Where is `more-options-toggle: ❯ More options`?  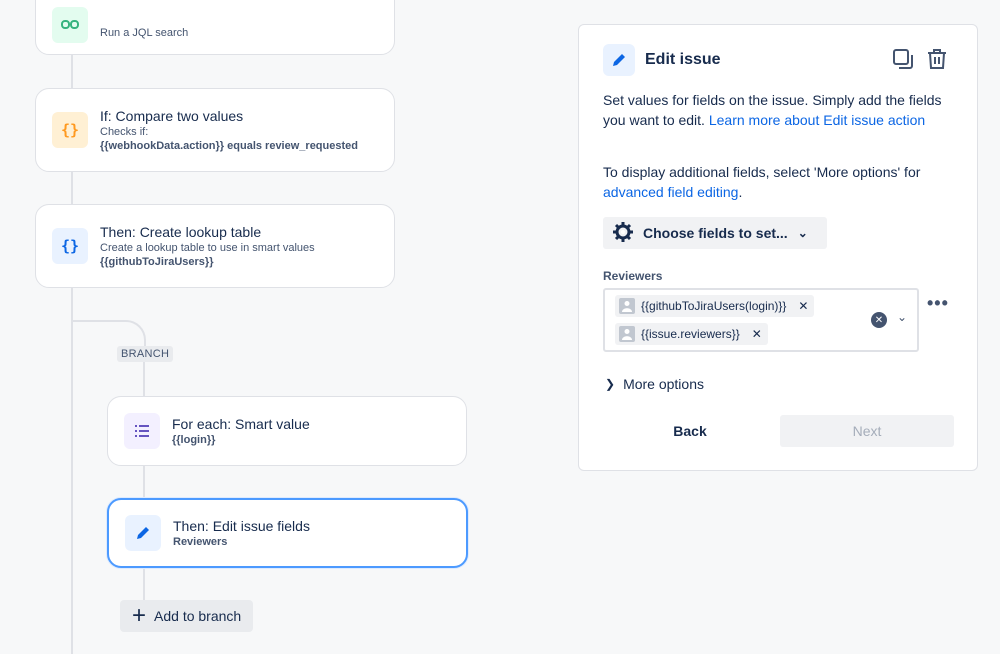
more-options-toggle: ❯ More options is located at coordinates (654, 384).